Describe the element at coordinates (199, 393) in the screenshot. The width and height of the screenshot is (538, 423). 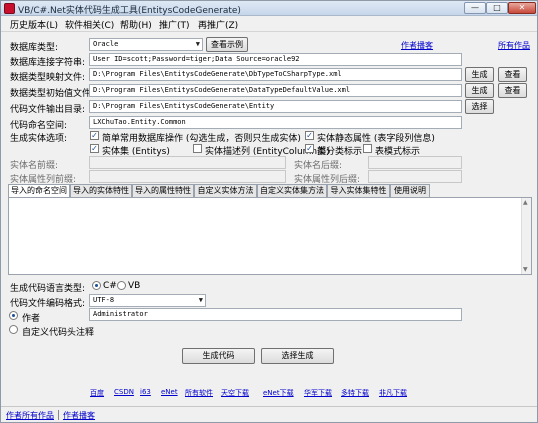
I see `footer-link-all-software: 所有软件` at that location.